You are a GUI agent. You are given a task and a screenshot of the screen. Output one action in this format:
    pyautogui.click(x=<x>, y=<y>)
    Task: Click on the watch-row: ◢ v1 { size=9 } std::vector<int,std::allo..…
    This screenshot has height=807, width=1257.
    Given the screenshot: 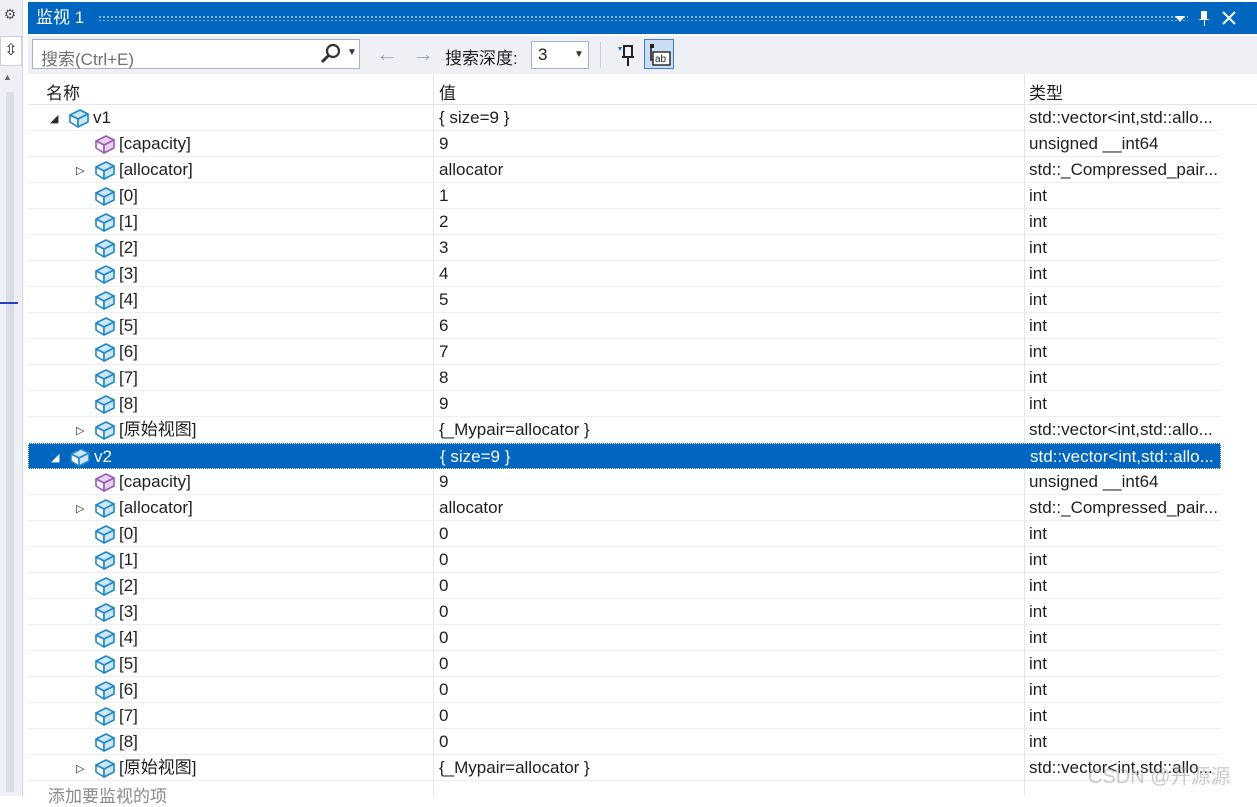 What is the action you would take?
    pyautogui.click(x=624, y=118)
    